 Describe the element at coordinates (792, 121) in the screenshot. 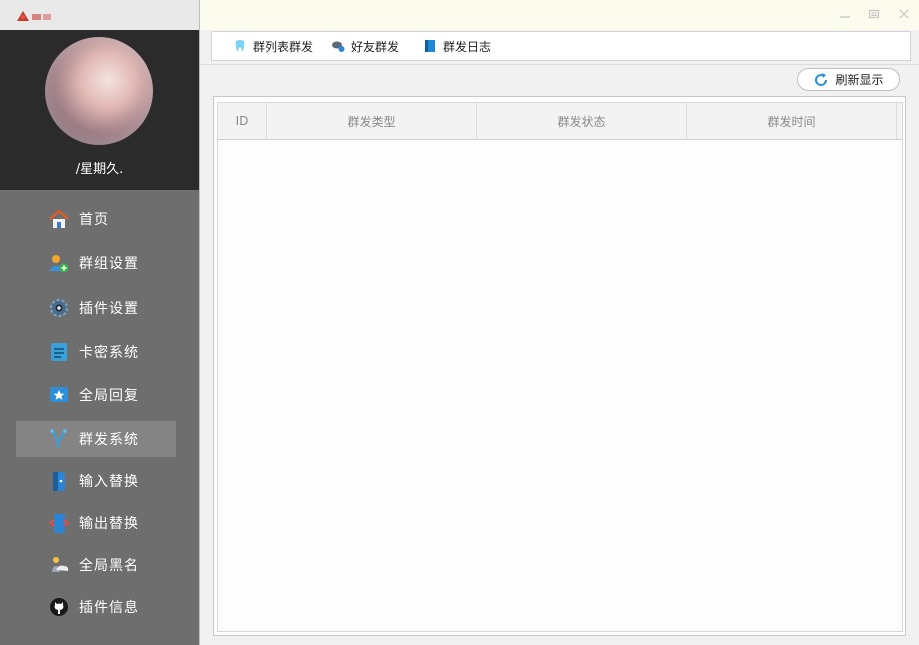

I see `column-header-time: 群发时间` at that location.